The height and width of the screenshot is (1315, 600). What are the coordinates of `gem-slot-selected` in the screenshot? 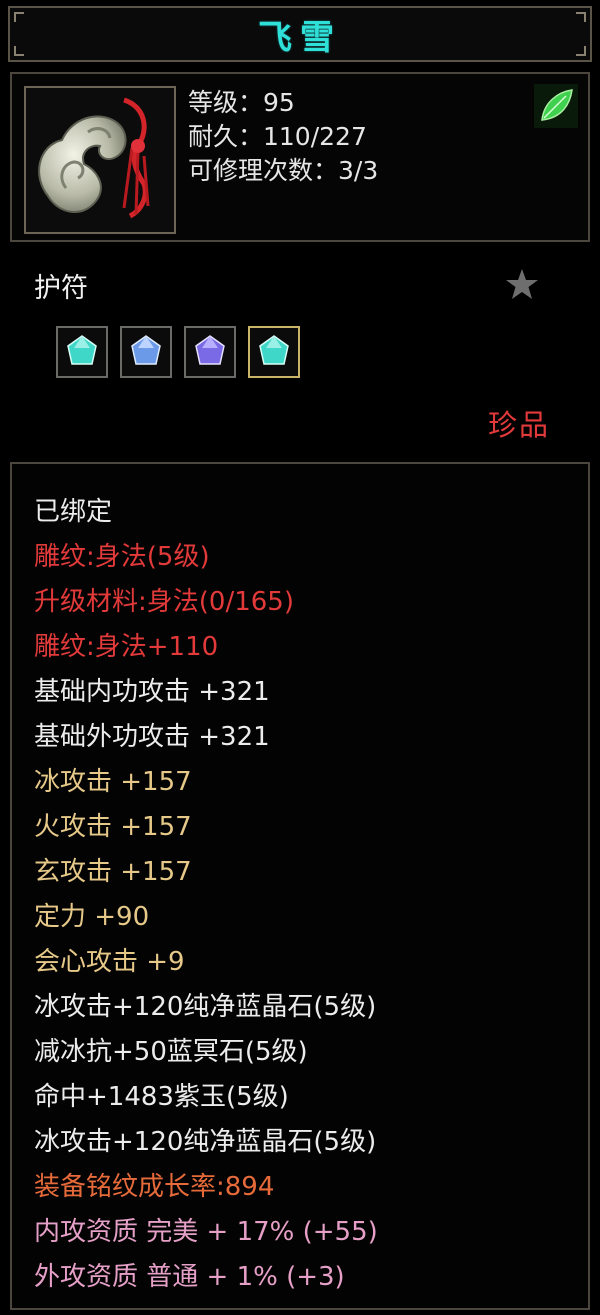 It's located at (274, 352).